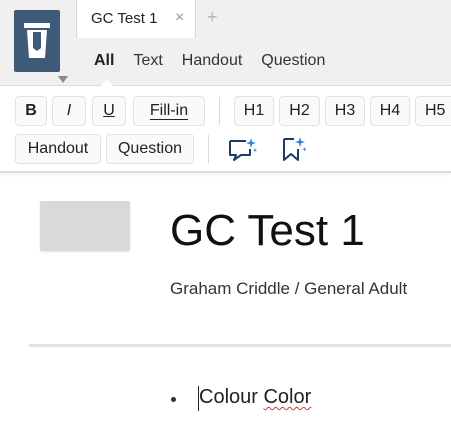  Describe the element at coordinates (104, 63) in the screenshot. I see `subtab-all: All` at that location.